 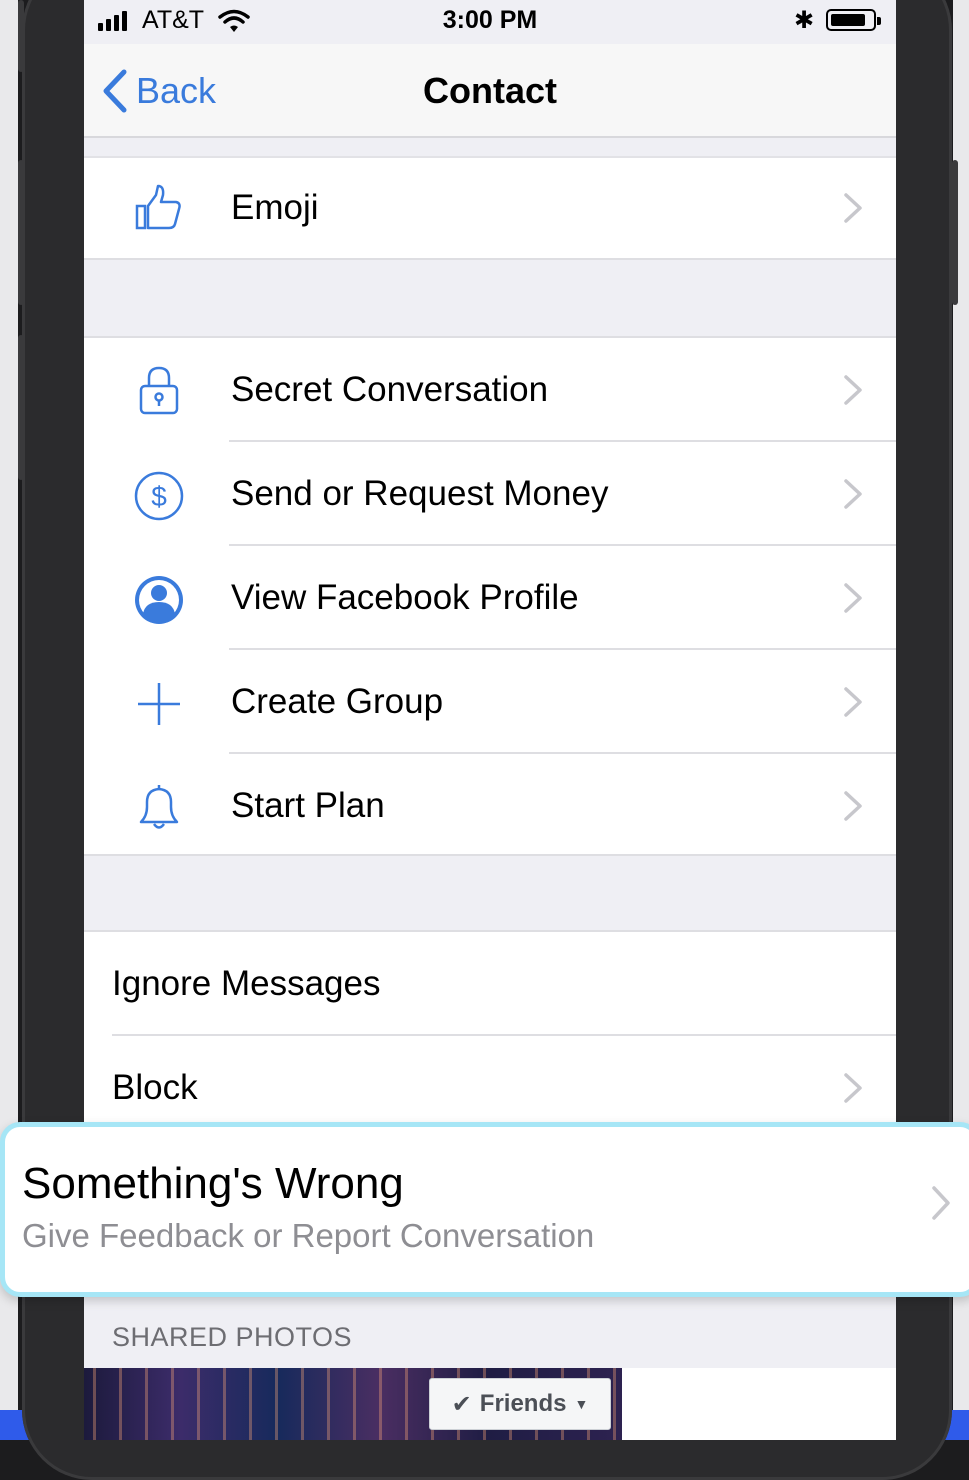 What do you see at coordinates (21, 232) in the screenshot?
I see `volume-up-button` at bounding box center [21, 232].